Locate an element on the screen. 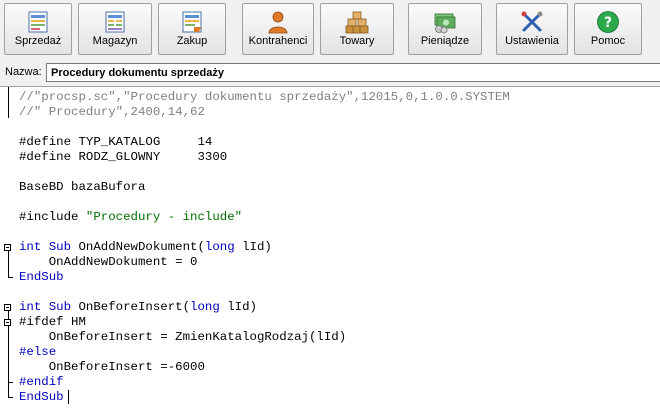 This screenshot has height=415, width=660. money-icon is located at coordinates (445, 23).